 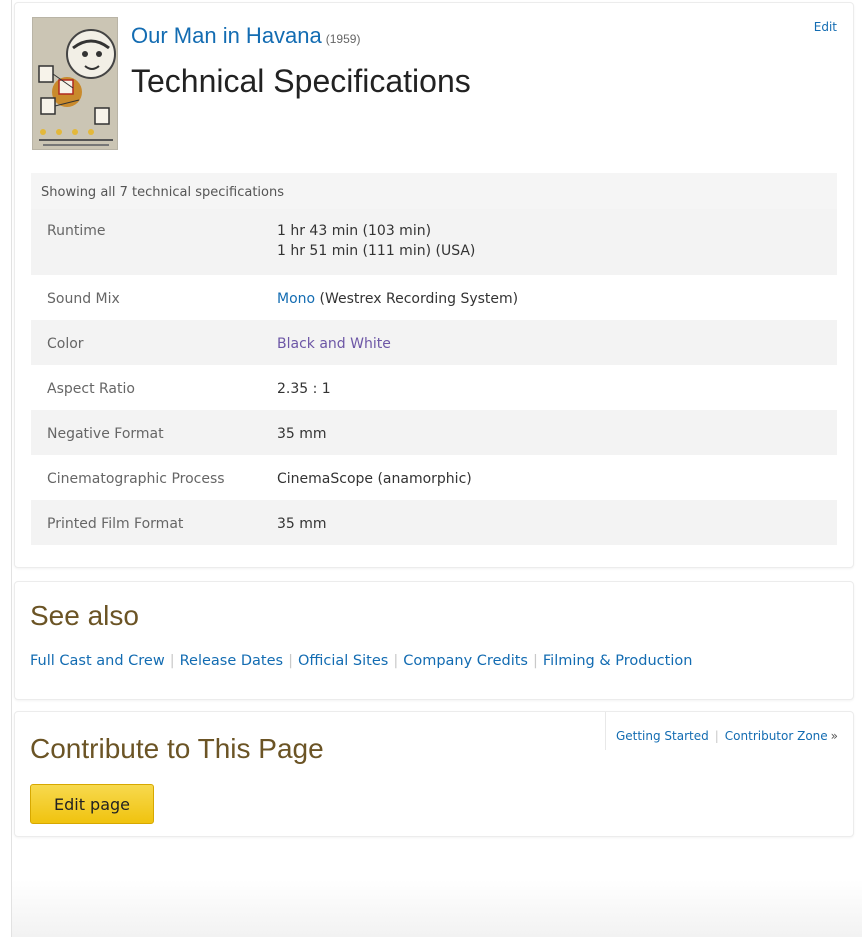 I want to click on spec-value-suffix: (Westrex Recording System), so click(x=417, y=299).